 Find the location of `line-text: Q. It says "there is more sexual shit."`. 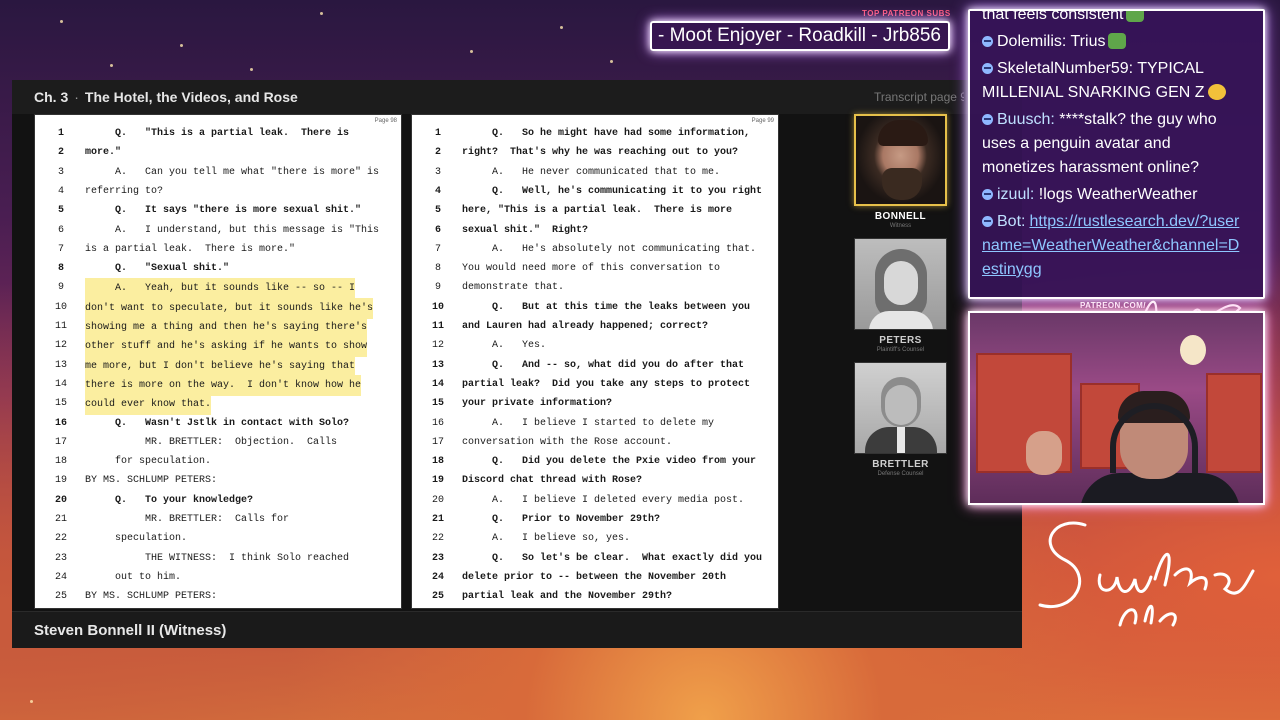

line-text: Q. It says "there is more sexual shit." is located at coordinates (223, 211).